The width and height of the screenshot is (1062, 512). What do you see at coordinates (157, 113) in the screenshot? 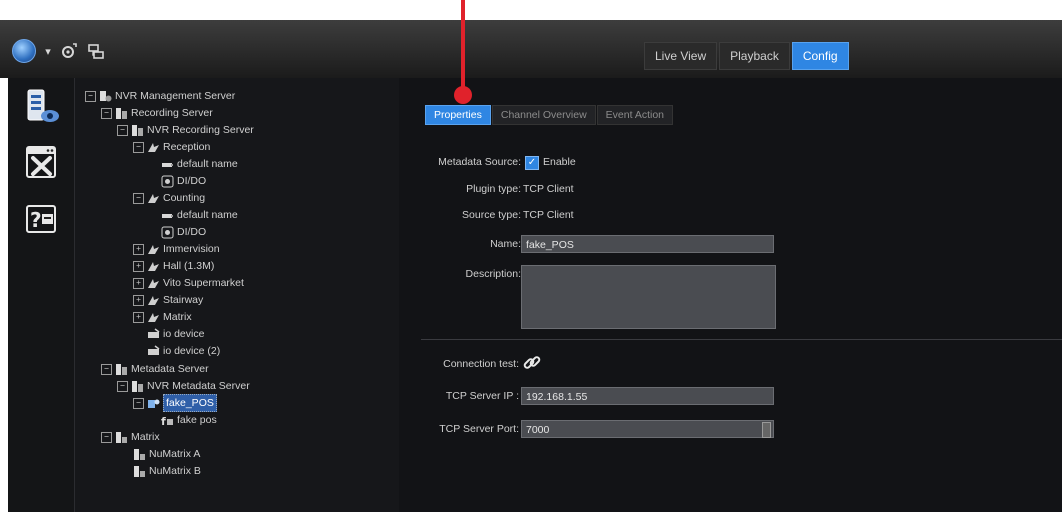
I see `tree-node: − Recording Server` at bounding box center [157, 113].